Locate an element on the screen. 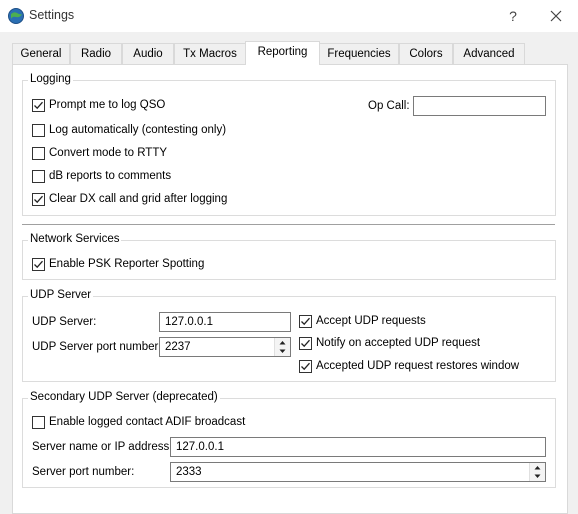  enable-adif-label: Enable logged contact ADIF broadcast is located at coordinates (147, 422).